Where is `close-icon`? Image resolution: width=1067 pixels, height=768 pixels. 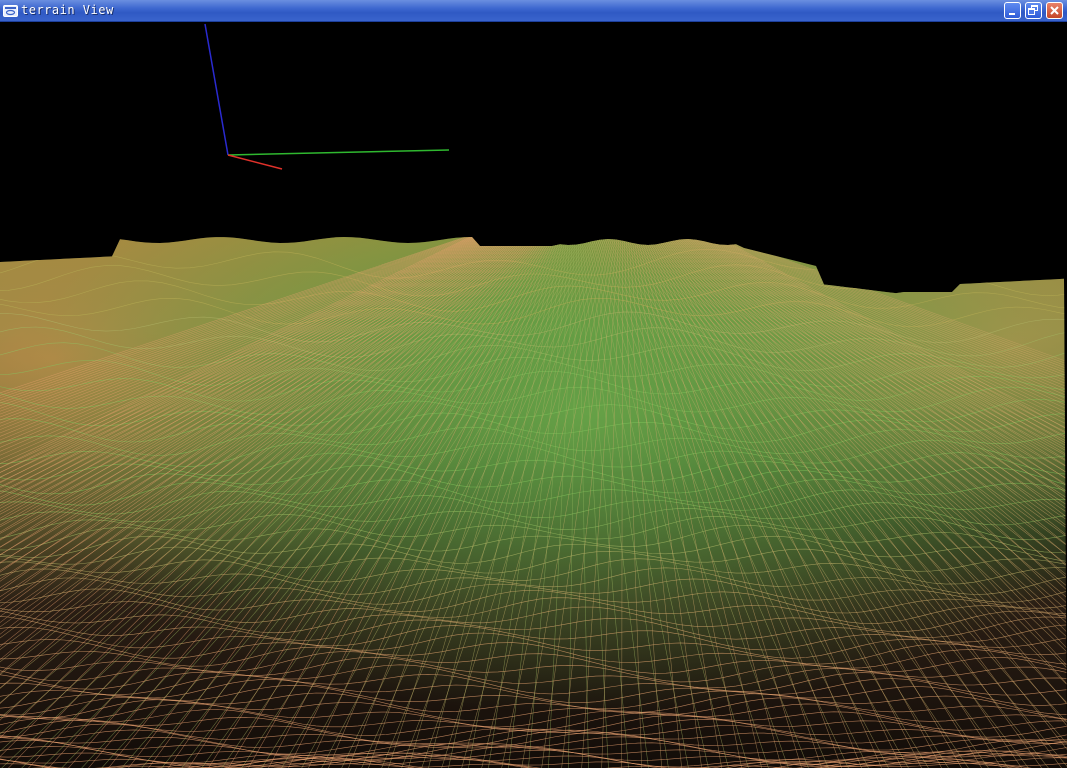
close-icon is located at coordinates (1054, 10).